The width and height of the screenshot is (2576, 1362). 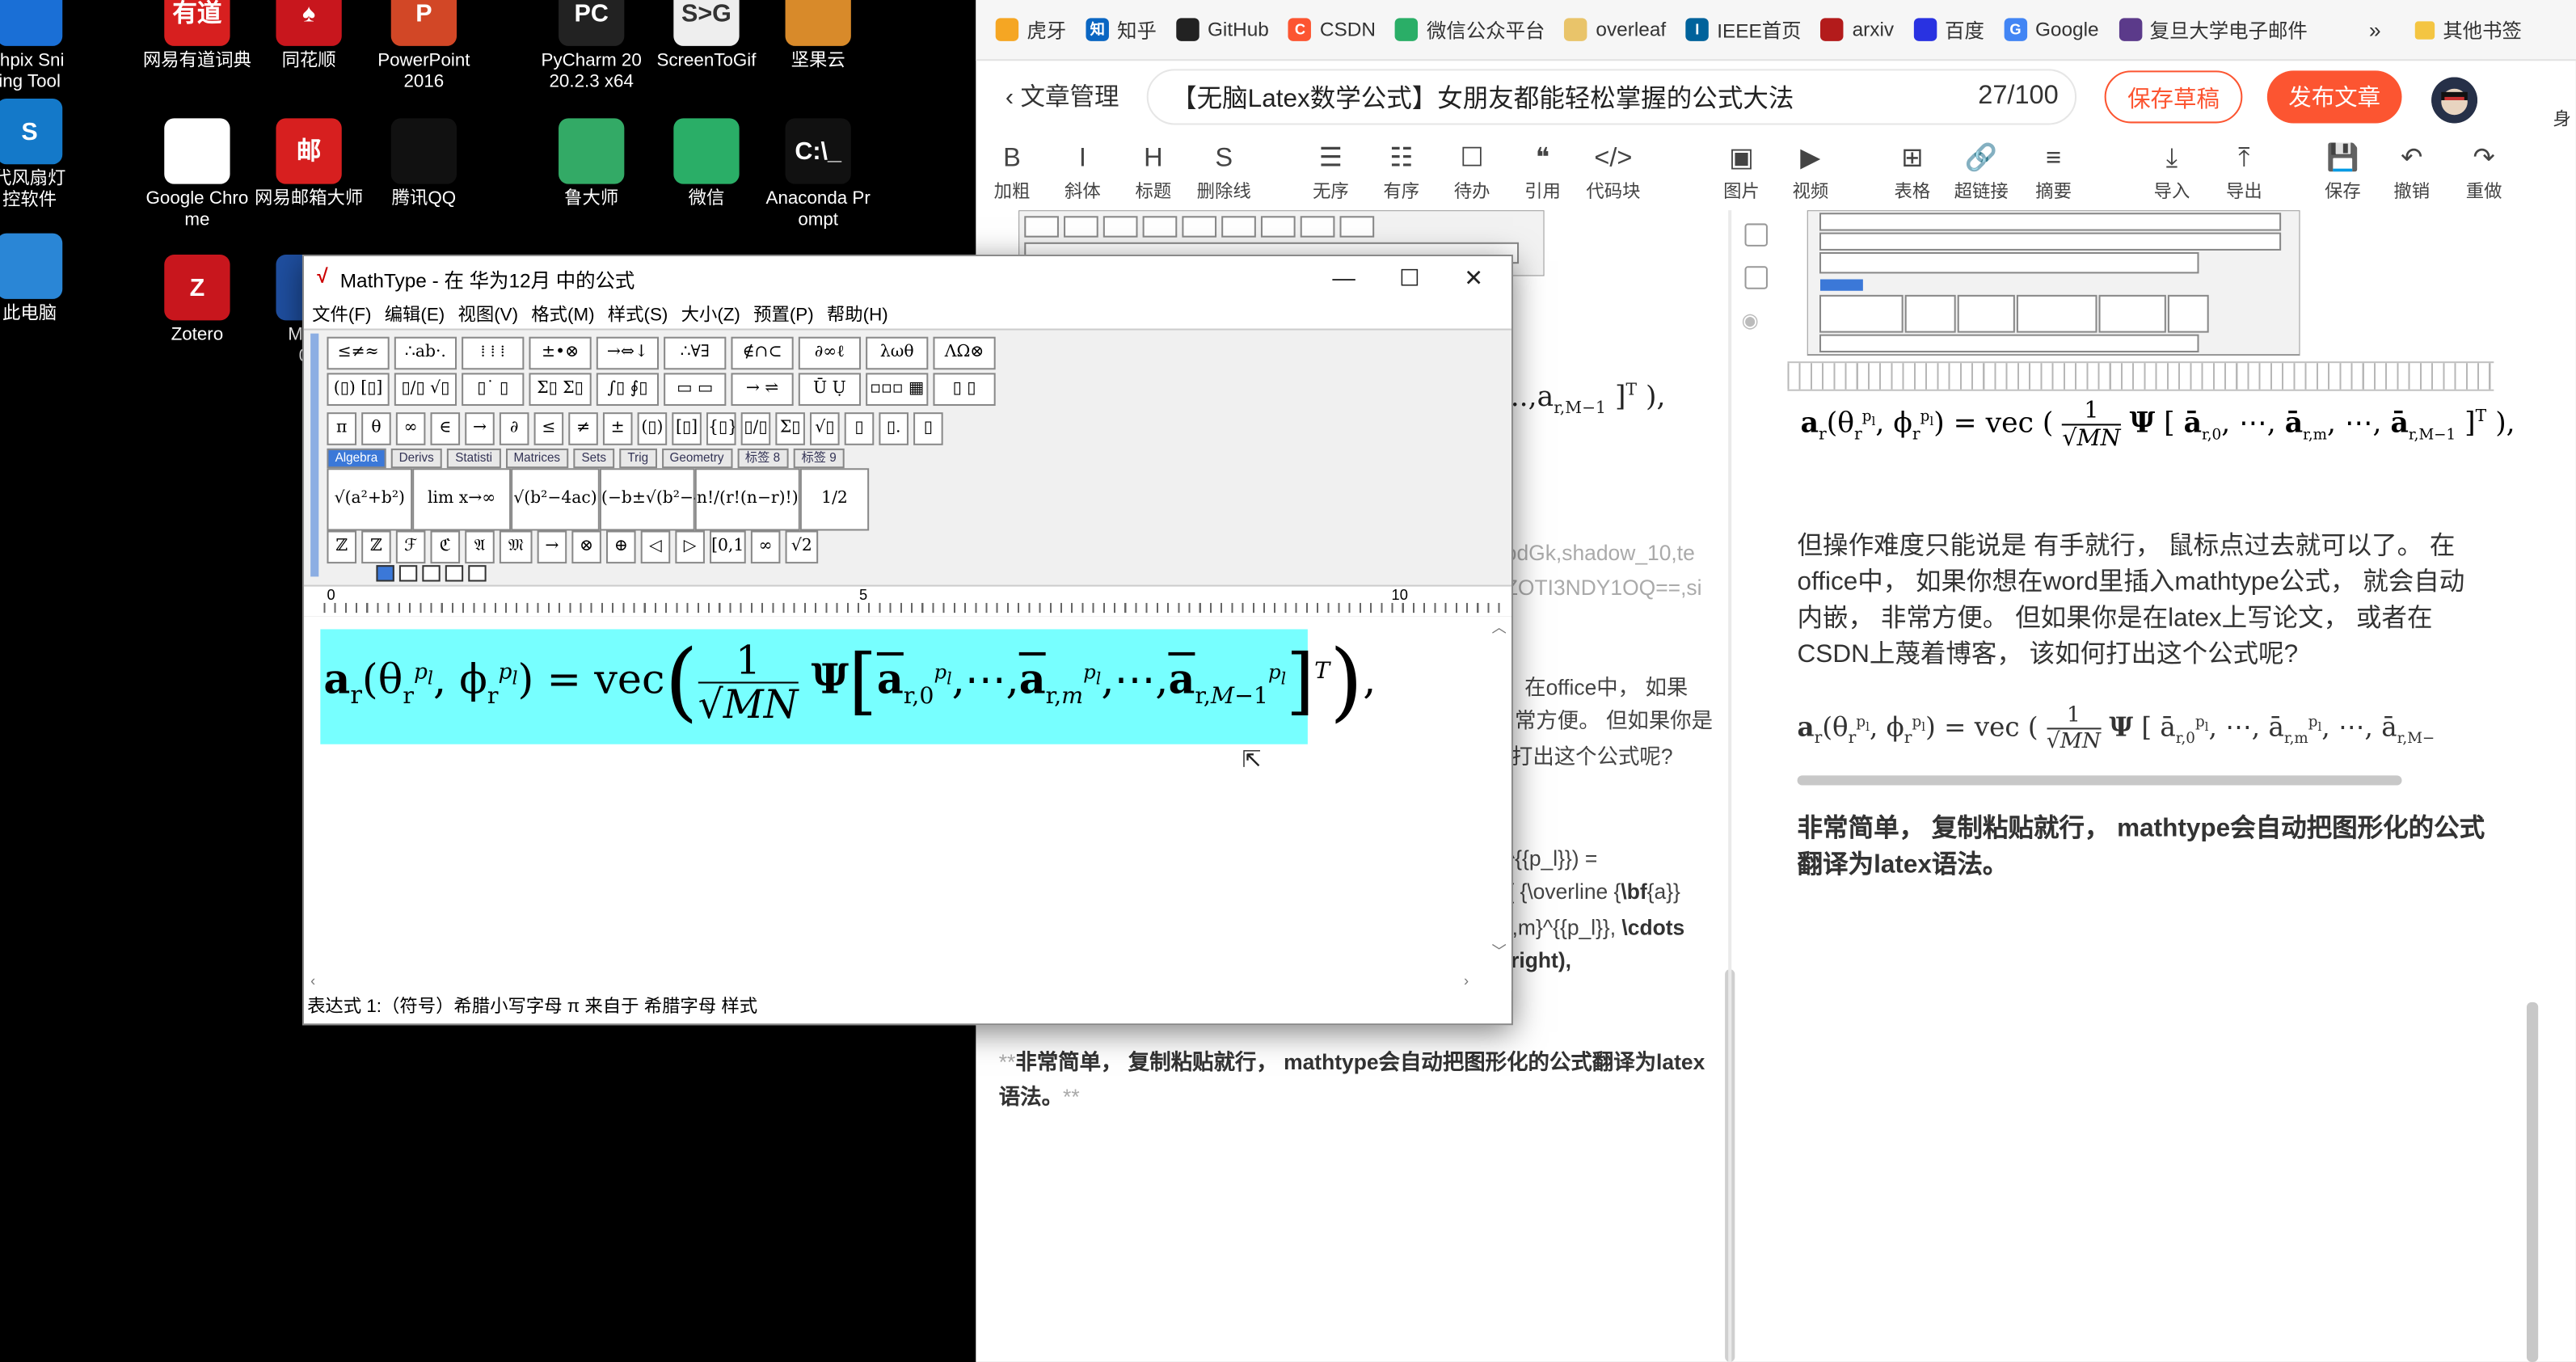 I want to click on template-button: √(b²−4ac), so click(x=555, y=499).